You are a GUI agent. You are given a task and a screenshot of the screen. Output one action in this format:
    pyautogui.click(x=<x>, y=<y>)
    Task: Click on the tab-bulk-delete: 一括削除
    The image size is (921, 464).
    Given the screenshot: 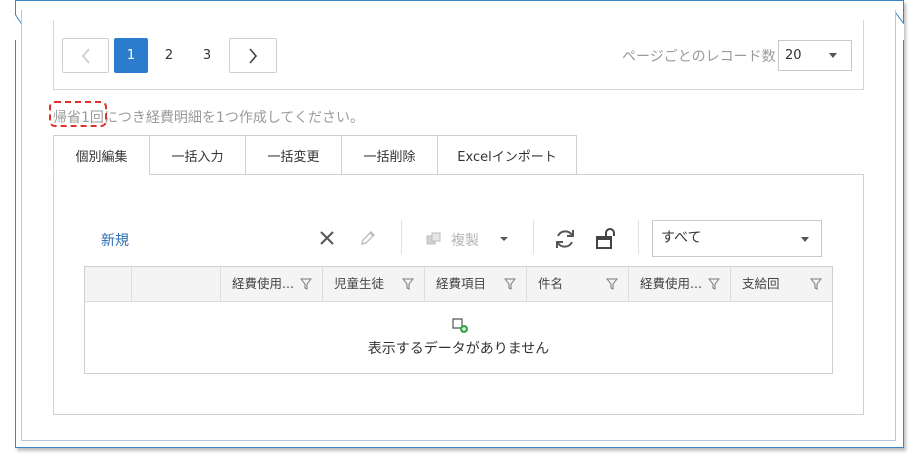 What is the action you would take?
    pyautogui.click(x=390, y=155)
    